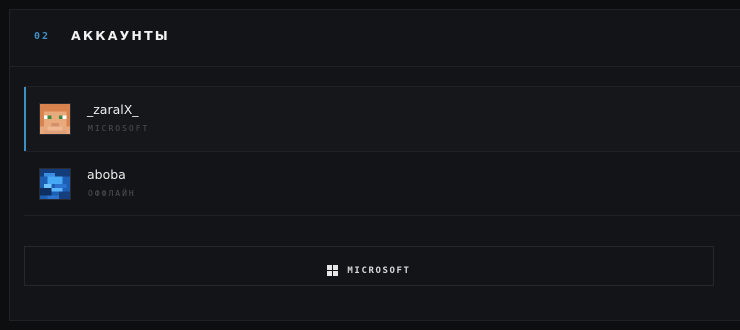 The image size is (740, 330). I want to click on button-content: MICROSOFT, so click(369, 268).